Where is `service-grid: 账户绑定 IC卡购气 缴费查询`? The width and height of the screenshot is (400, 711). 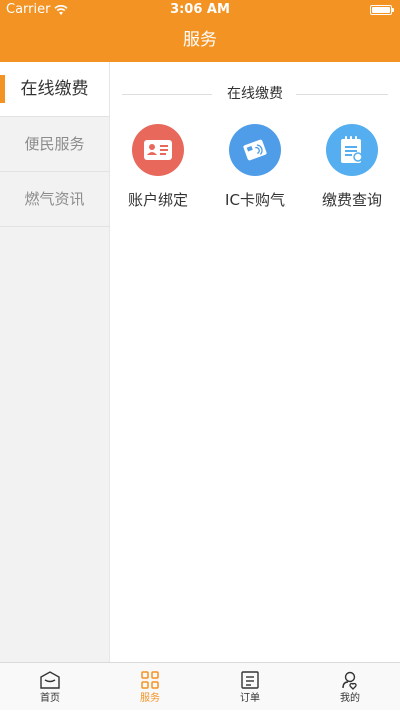
service-grid: 账户绑定 IC卡购气 缴费查询 is located at coordinates (255, 174).